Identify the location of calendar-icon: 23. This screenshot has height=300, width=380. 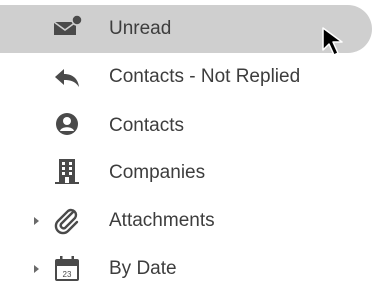
(67, 268).